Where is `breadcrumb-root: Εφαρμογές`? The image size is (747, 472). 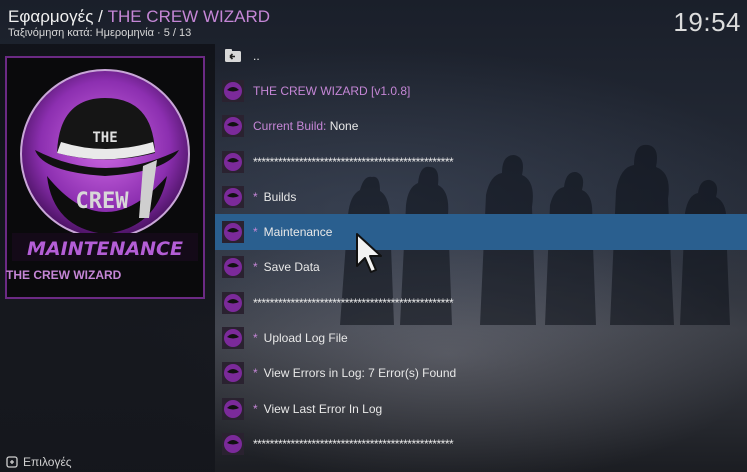 breadcrumb-root: Εφαρμογές is located at coordinates (50, 16).